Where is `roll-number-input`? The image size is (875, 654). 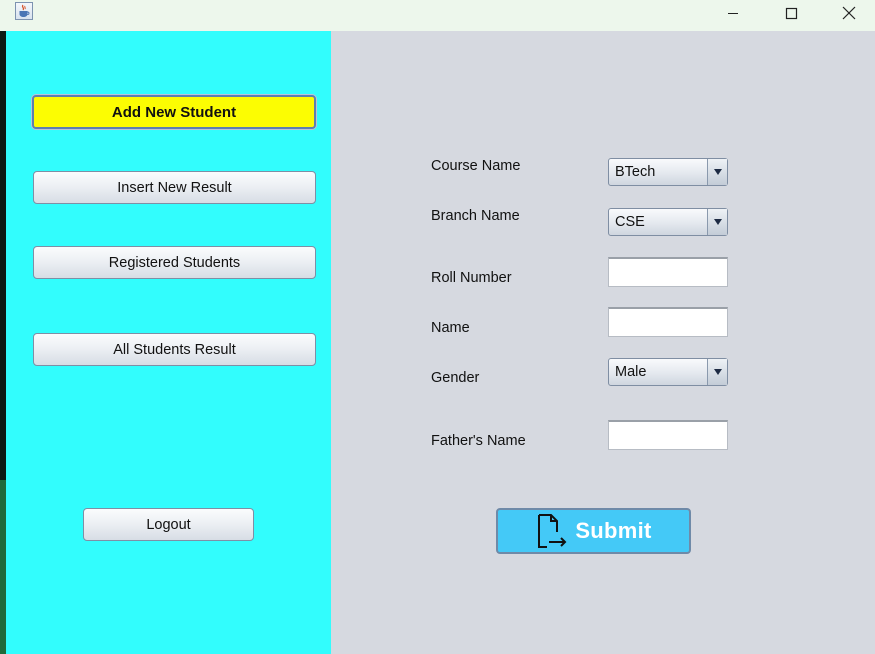
roll-number-input is located at coordinates (668, 272).